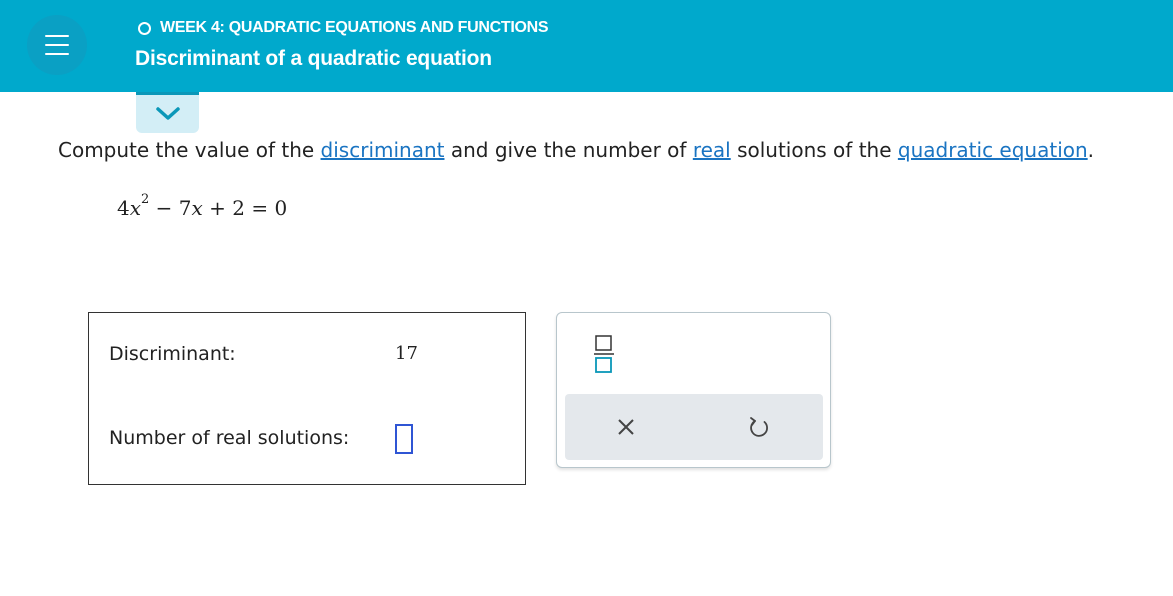 The image size is (1173, 596). What do you see at coordinates (993, 150) in the screenshot?
I see `link-quadratic-equation: quadratic equation` at bounding box center [993, 150].